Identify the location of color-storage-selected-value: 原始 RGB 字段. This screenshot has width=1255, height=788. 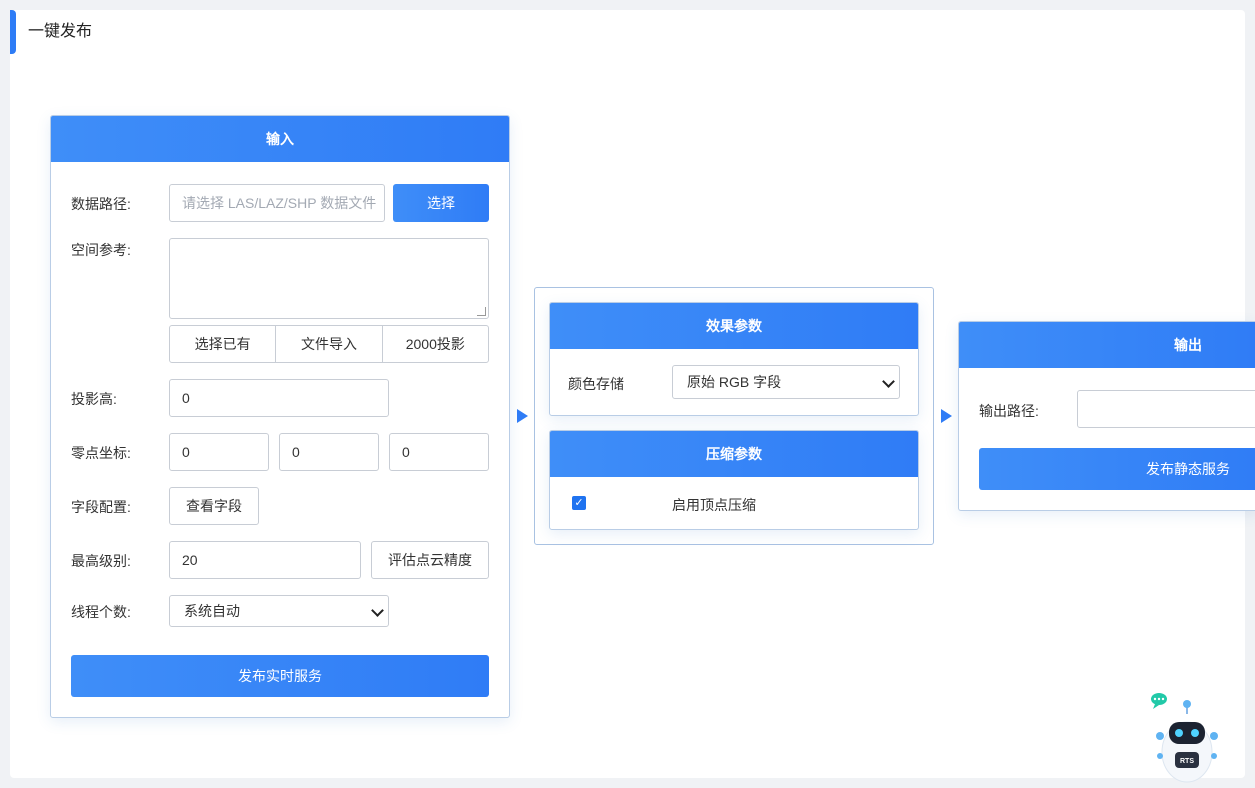
(734, 382).